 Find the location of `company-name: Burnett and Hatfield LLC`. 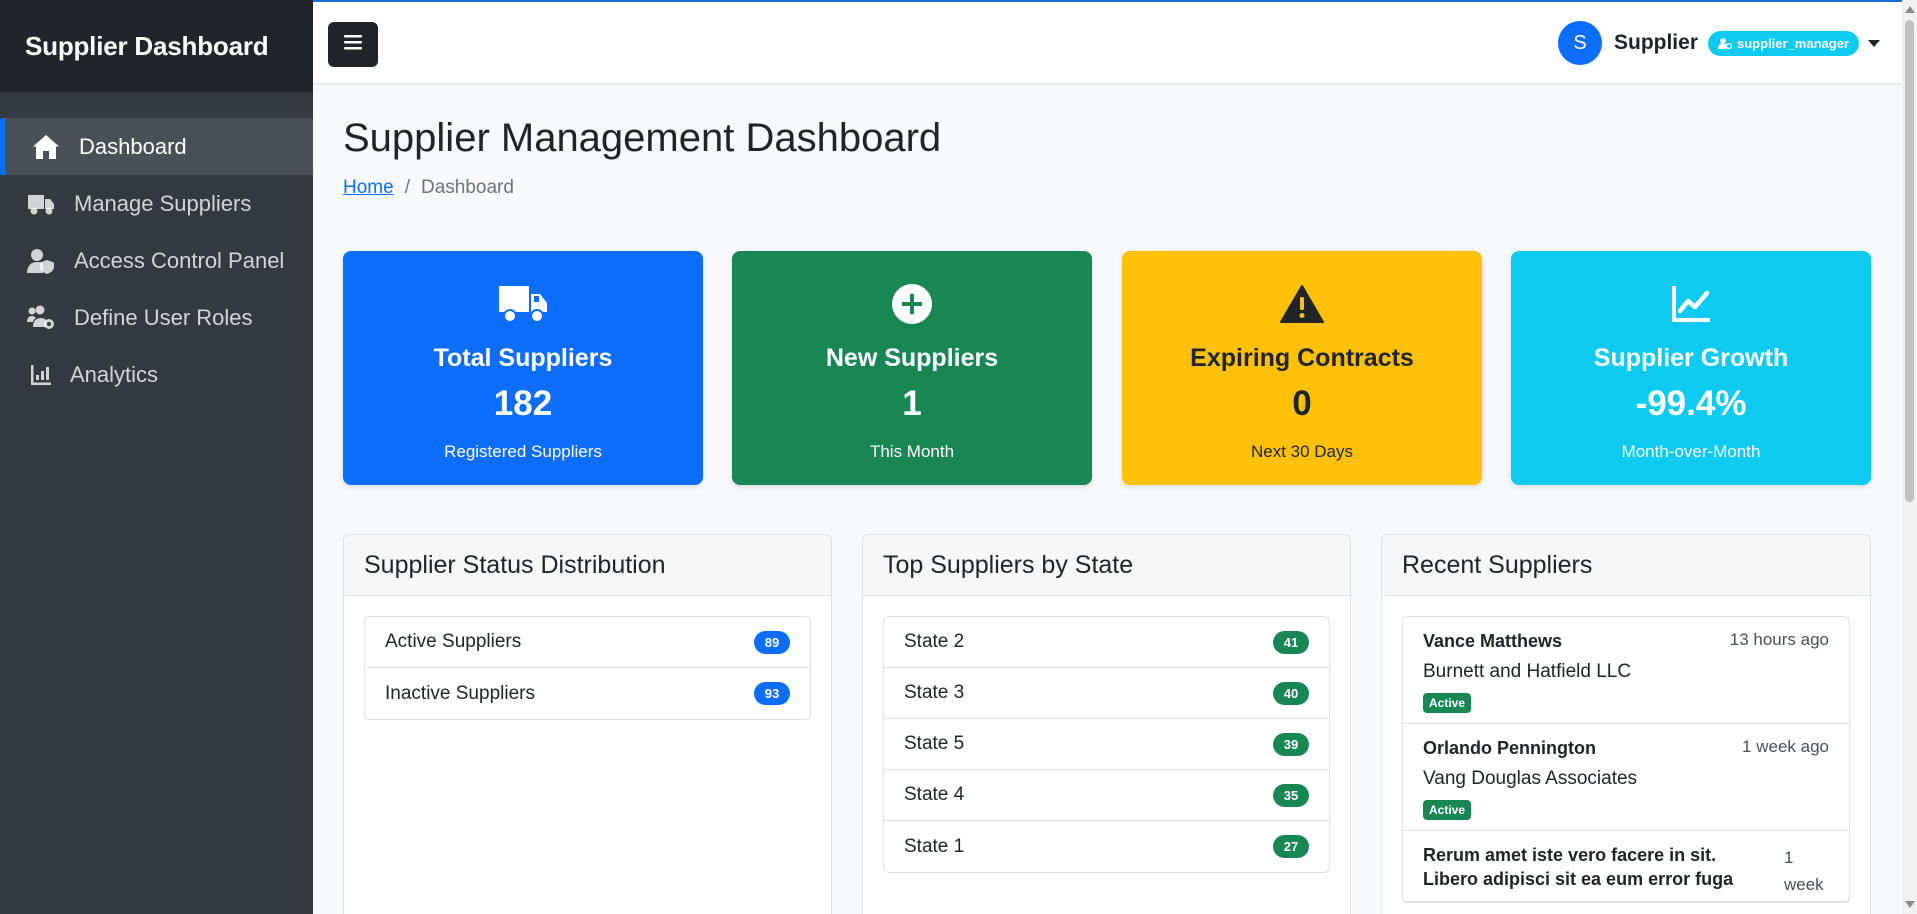

company-name: Burnett and Hatfield LLC is located at coordinates (1527, 671).